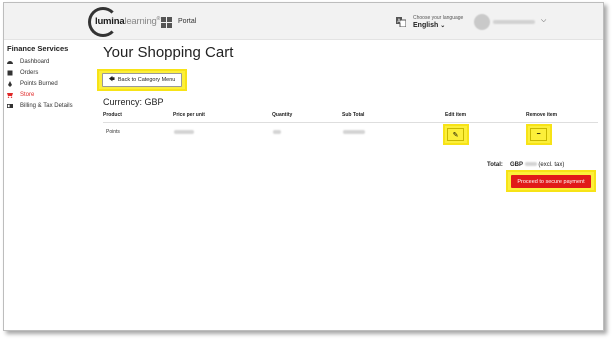 The height and width of the screenshot is (339, 614). Describe the element at coordinates (27, 94) in the screenshot. I see `sidebar-item-label: Store` at that location.